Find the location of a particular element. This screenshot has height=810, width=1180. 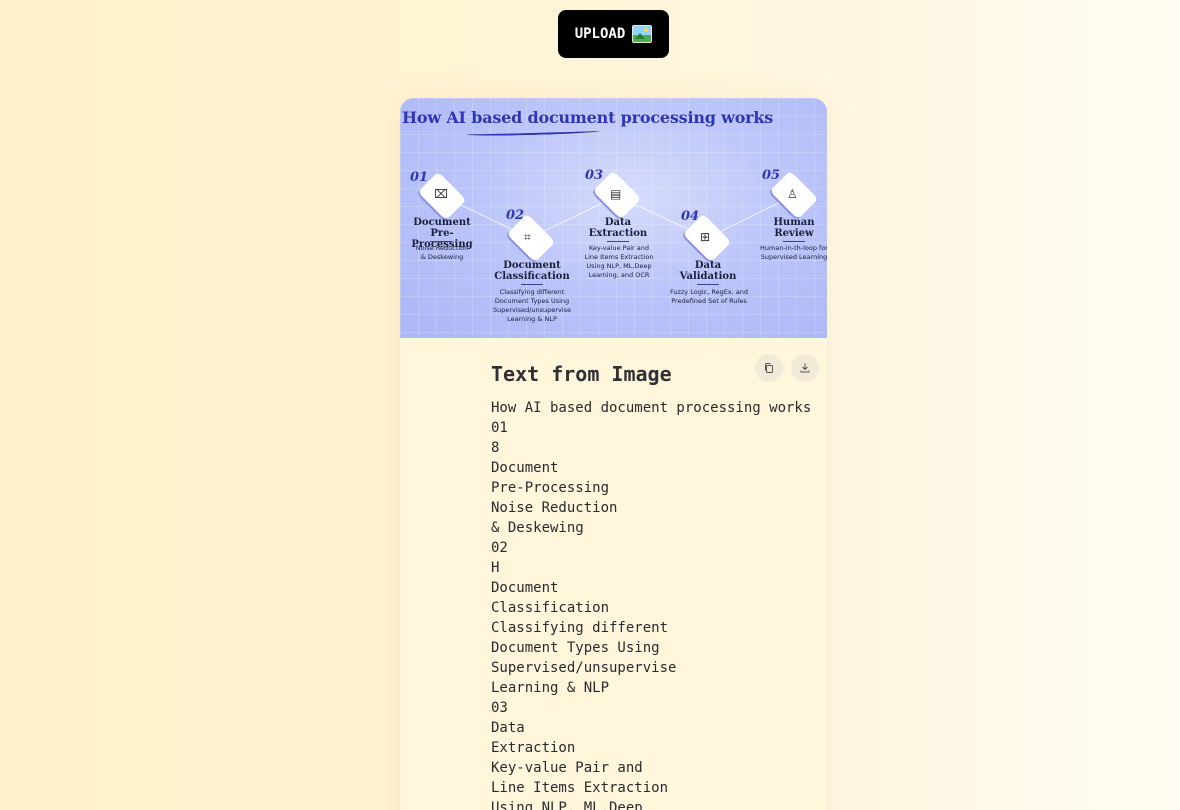

extracted-text-line: Learning & NLP is located at coordinates (550, 688).